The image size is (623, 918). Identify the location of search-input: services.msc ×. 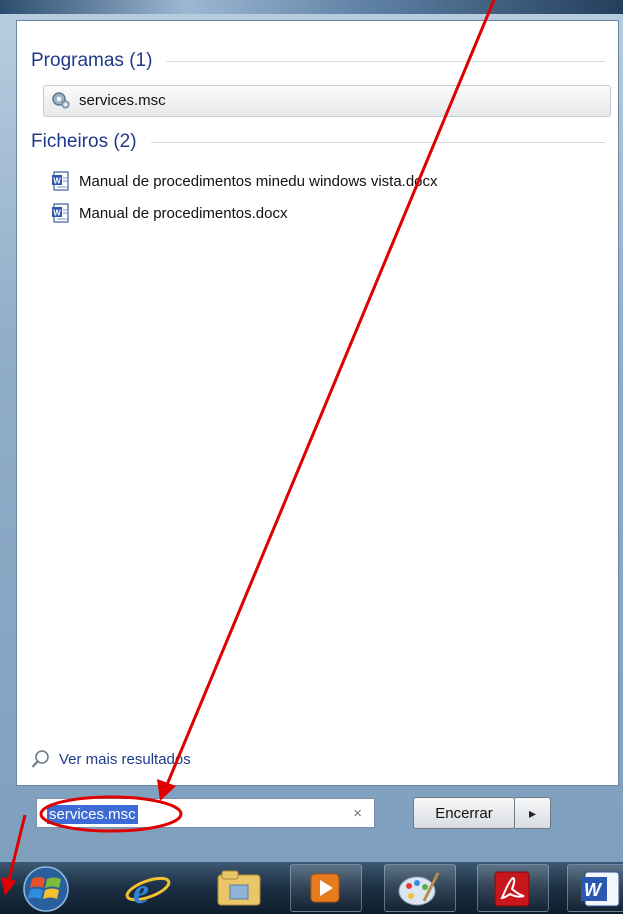
(205, 813).